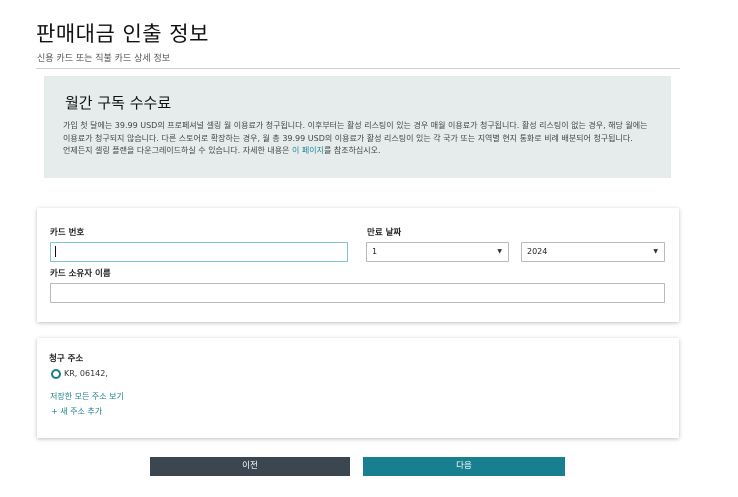  What do you see at coordinates (593, 252) in the screenshot?
I see `expiry-year-select: 2024 ▼` at bounding box center [593, 252].